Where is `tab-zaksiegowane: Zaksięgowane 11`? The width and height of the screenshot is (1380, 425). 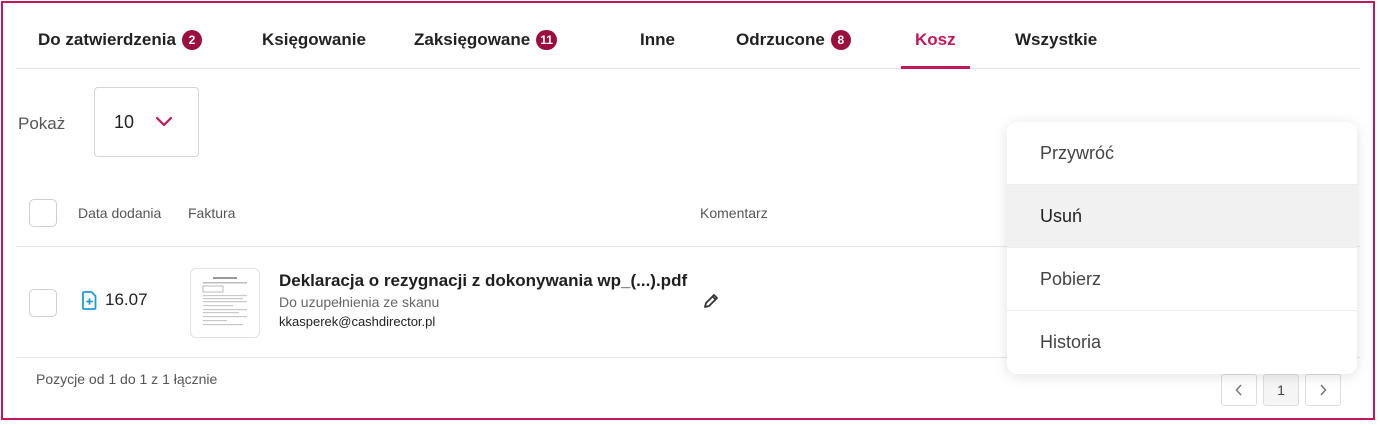 tab-zaksiegowane: Zaksięgowane 11 is located at coordinates (485, 40).